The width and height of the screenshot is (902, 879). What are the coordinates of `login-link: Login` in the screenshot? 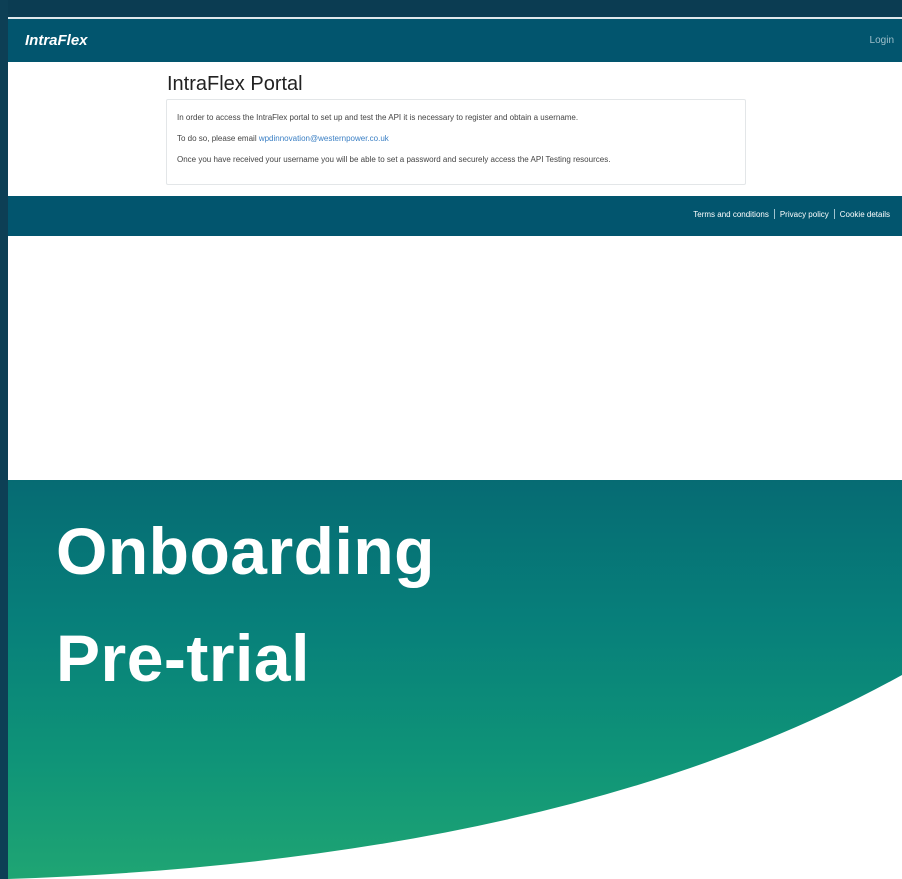 It's located at (882, 40).